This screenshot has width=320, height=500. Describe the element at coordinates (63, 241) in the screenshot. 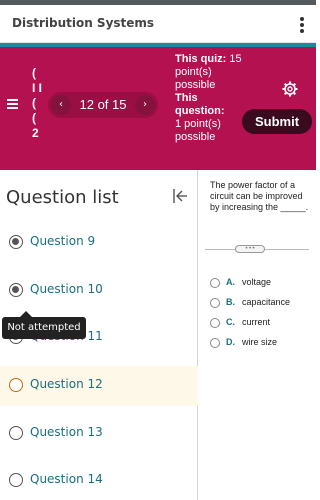

I see `question-list-label: Question 9` at that location.